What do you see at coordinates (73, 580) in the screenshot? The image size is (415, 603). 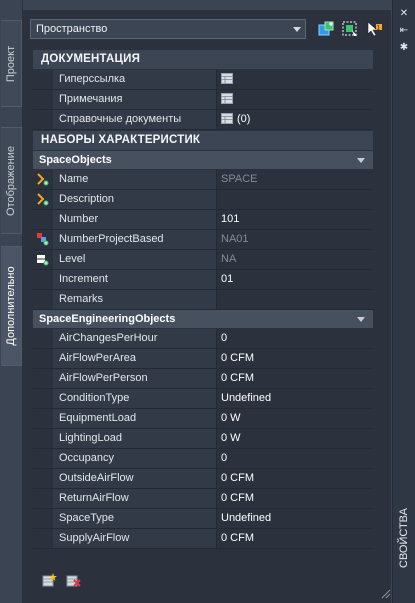 I see `remove-property-set-button` at bounding box center [73, 580].